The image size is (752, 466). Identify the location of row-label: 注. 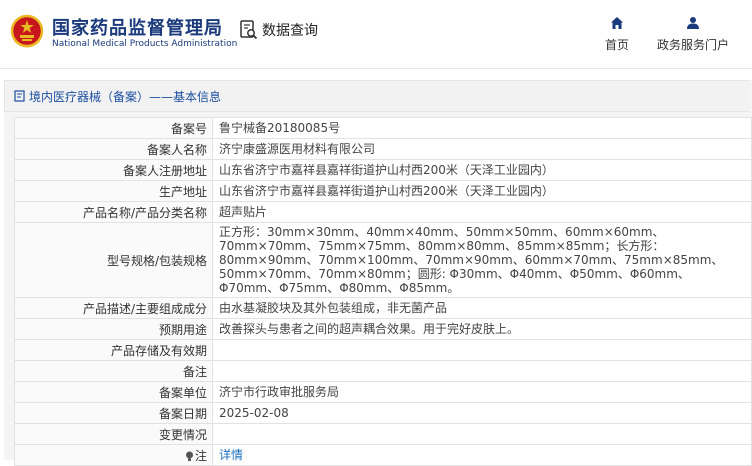
(200, 455).